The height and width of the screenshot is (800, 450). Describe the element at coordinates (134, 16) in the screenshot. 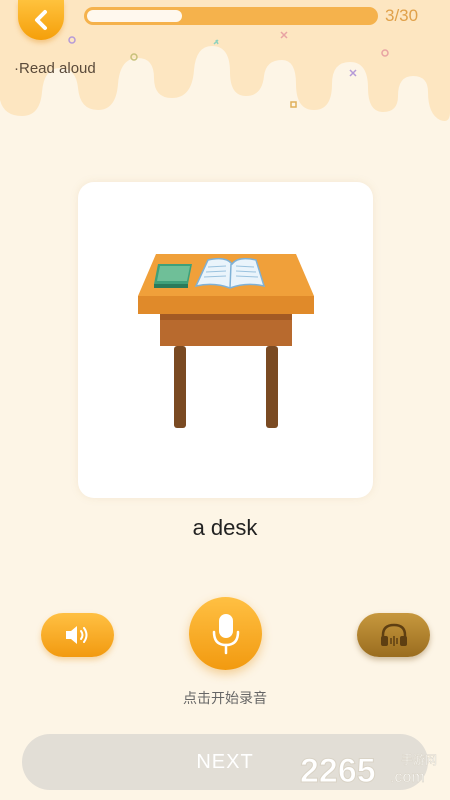

I see `progress-fill` at that location.